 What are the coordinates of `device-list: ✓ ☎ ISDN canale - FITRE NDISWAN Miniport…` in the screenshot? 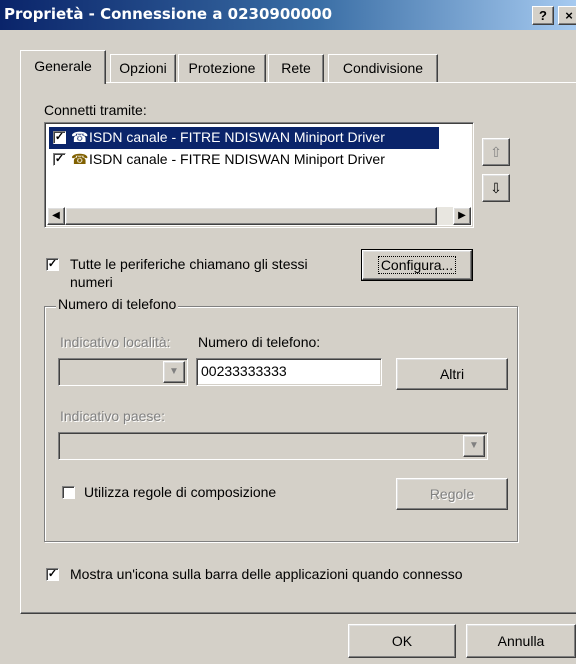 It's located at (259, 175).